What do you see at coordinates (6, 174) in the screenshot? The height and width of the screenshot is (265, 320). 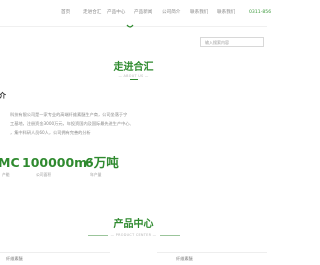 I see `stat-label-capacity: 产能` at bounding box center [6, 174].